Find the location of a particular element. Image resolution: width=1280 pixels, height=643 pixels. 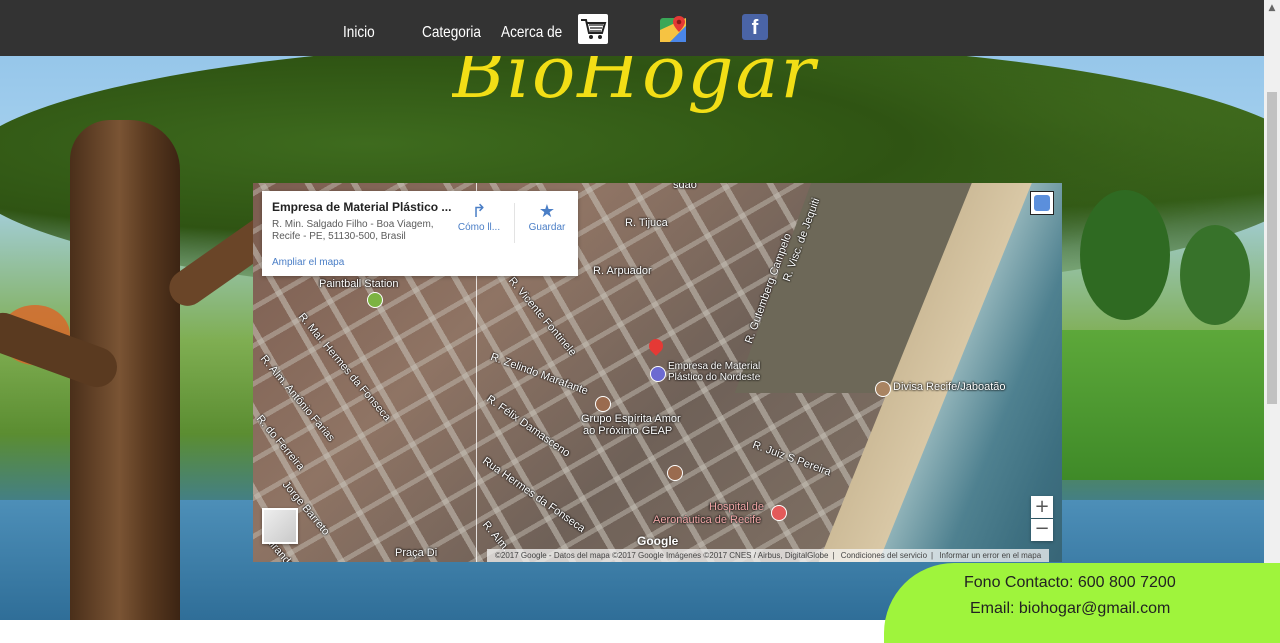

save-label: Guardar is located at coordinates (547, 227).